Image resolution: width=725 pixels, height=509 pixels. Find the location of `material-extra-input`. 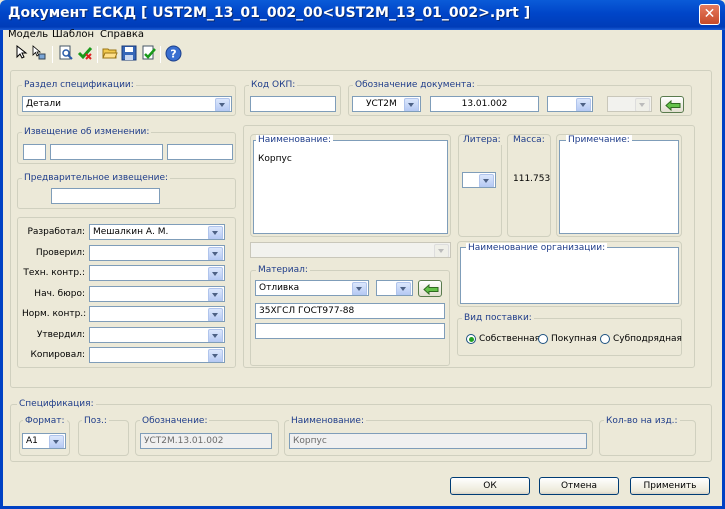

material-extra-input is located at coordinates (350, 331).